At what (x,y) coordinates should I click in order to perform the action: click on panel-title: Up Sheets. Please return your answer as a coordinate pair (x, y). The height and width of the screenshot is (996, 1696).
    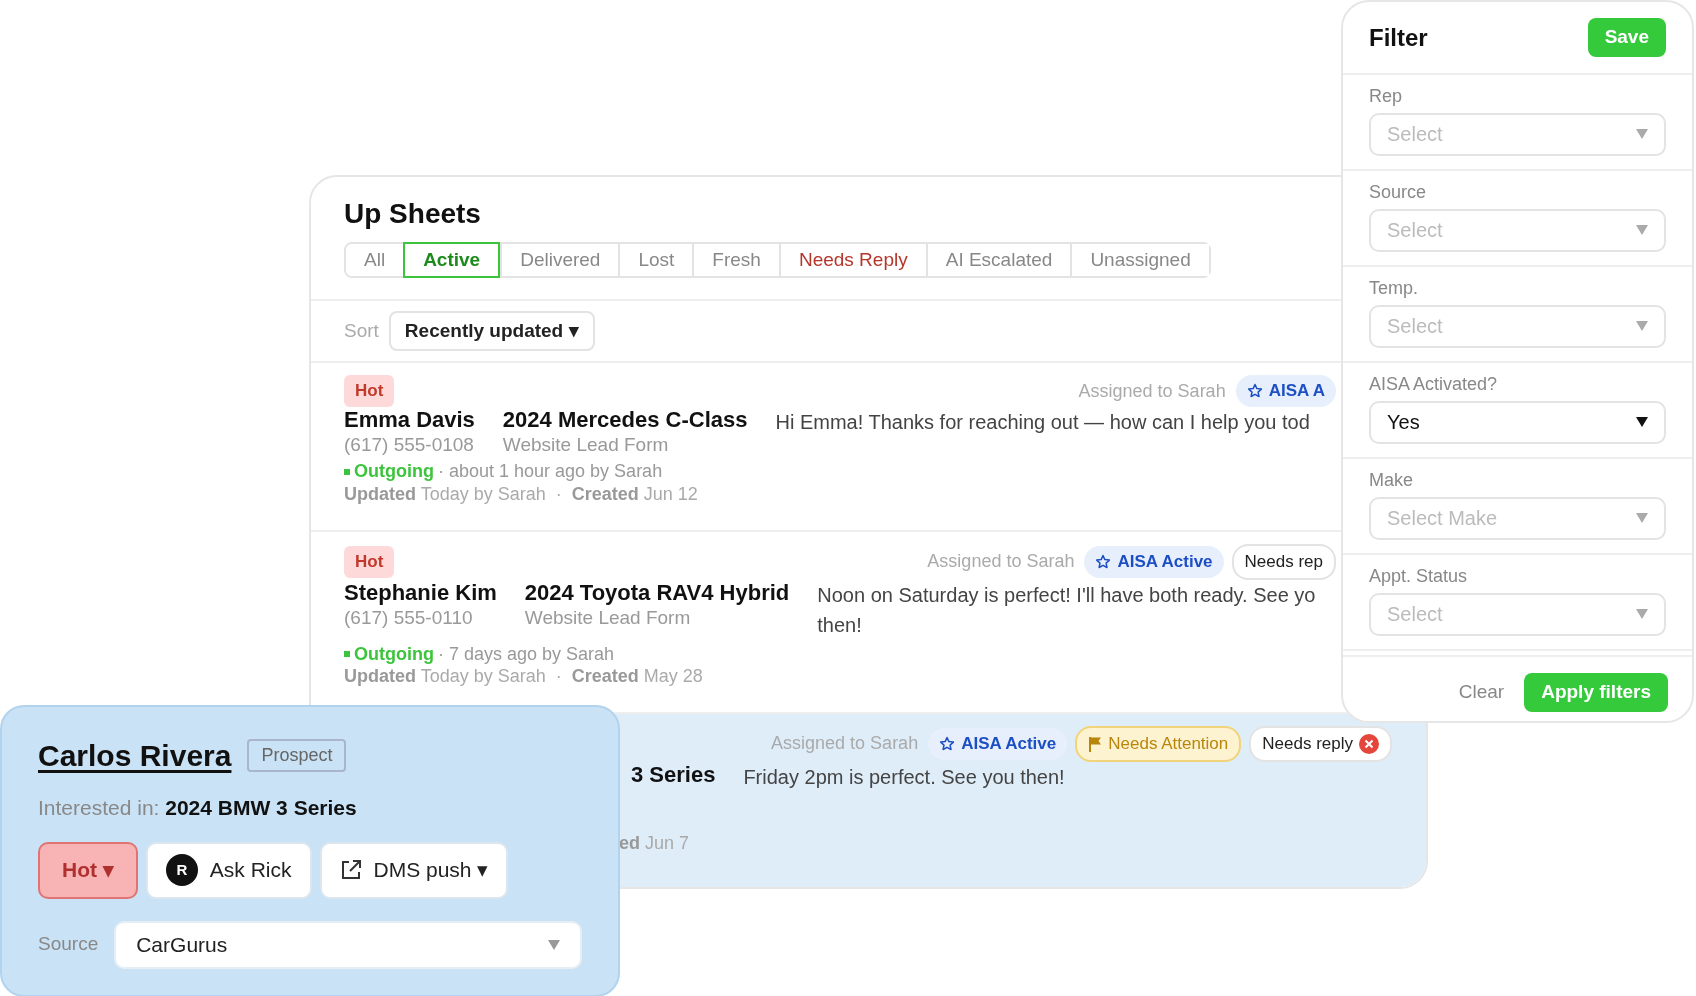
    Looking at the image, I should click on (413, 214).